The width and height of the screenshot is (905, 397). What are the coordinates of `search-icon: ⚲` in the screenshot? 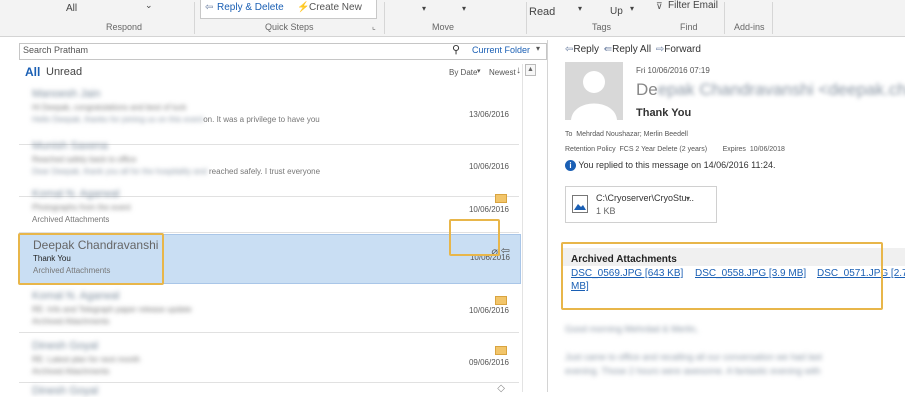 It's located at (456, 49).